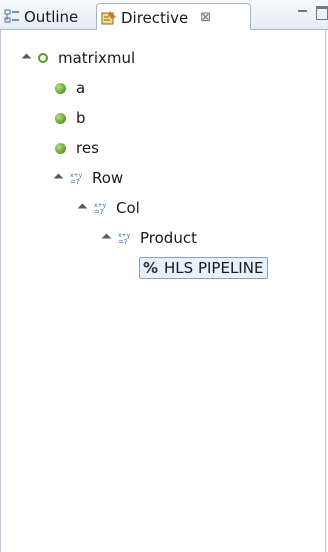 Image resolution: width=328 pixels, height=552 pixels. I want to click on tab-directive: Directive ⊠, so click(173, 17).